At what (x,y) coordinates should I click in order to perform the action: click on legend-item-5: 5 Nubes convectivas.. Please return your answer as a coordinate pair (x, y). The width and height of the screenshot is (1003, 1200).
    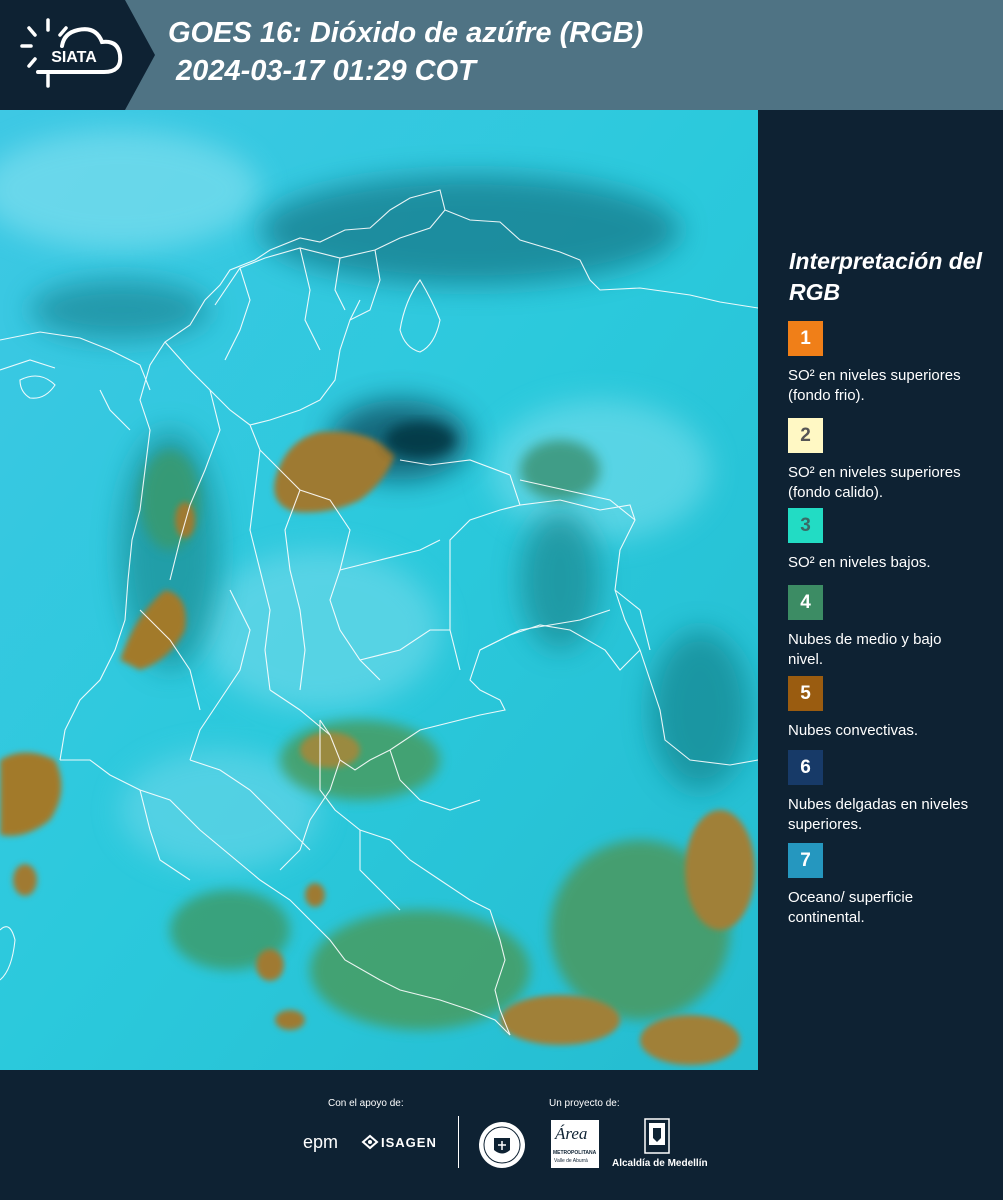
    Looking at the image, I should click on (888, 708).